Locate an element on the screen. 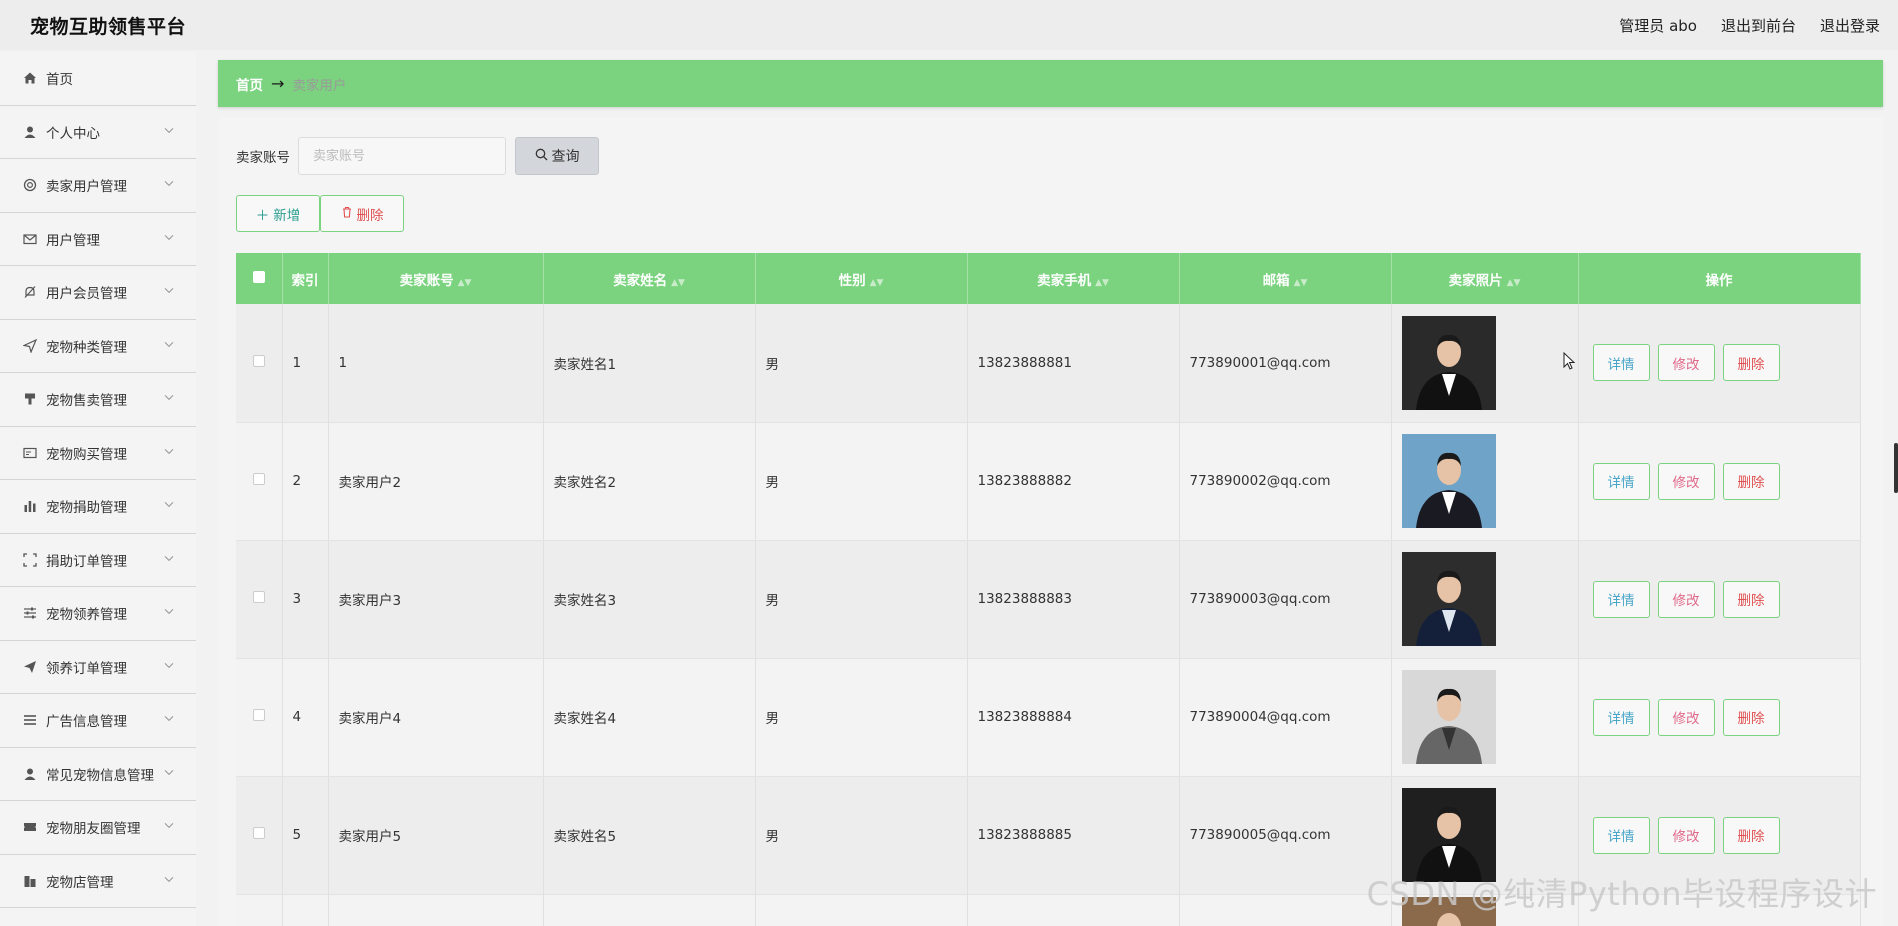 Image resolution: width=1898 pixels, height=926 pixels. sidebar-item-10: 宠物领养管理 is located at coordinates (98, 614).